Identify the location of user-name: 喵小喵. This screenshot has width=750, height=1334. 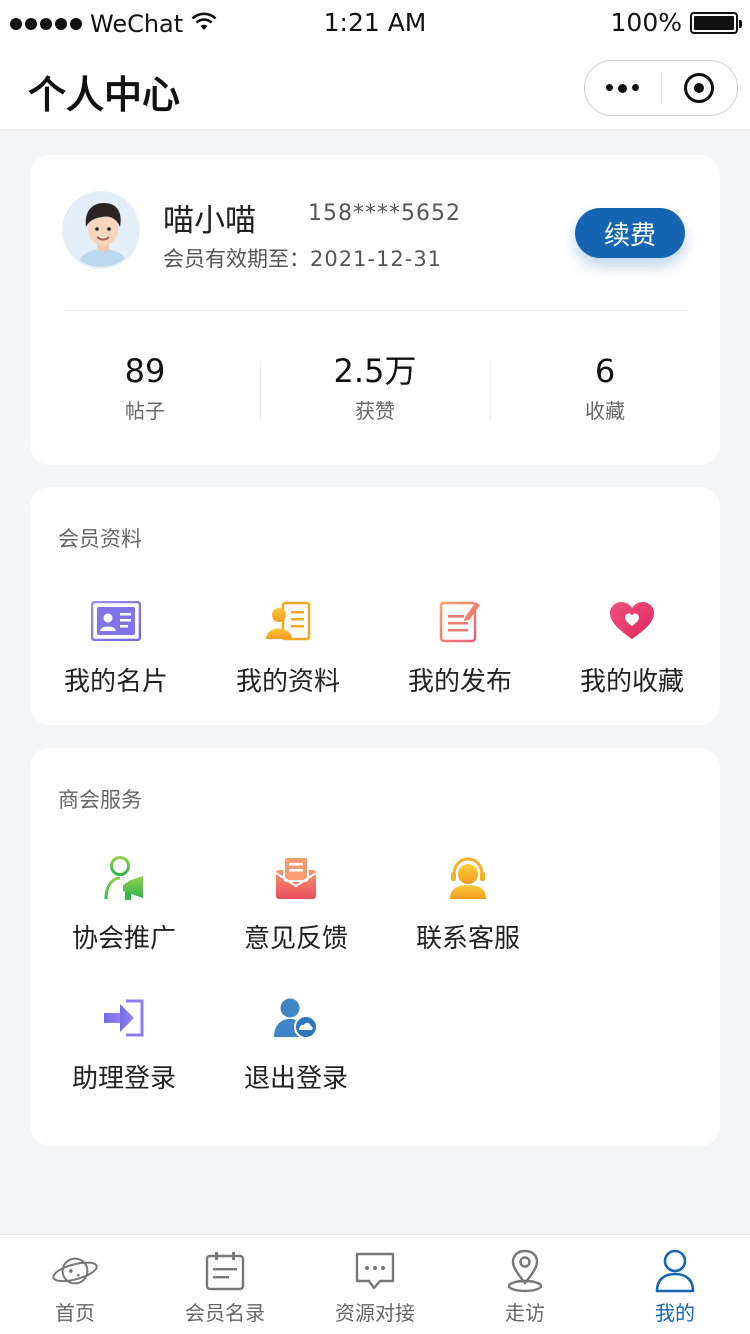
(209, 221).